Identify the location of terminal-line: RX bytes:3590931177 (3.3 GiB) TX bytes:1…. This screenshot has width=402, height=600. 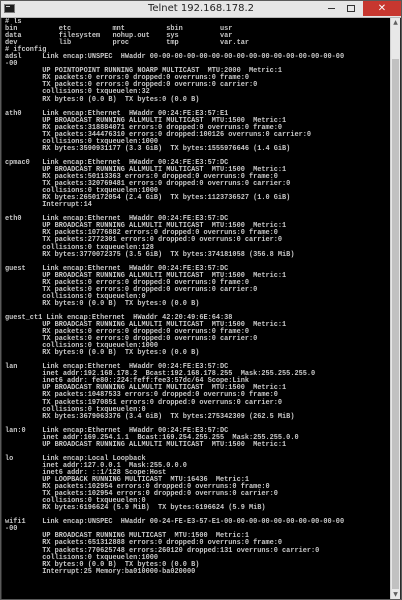
(148, 148).